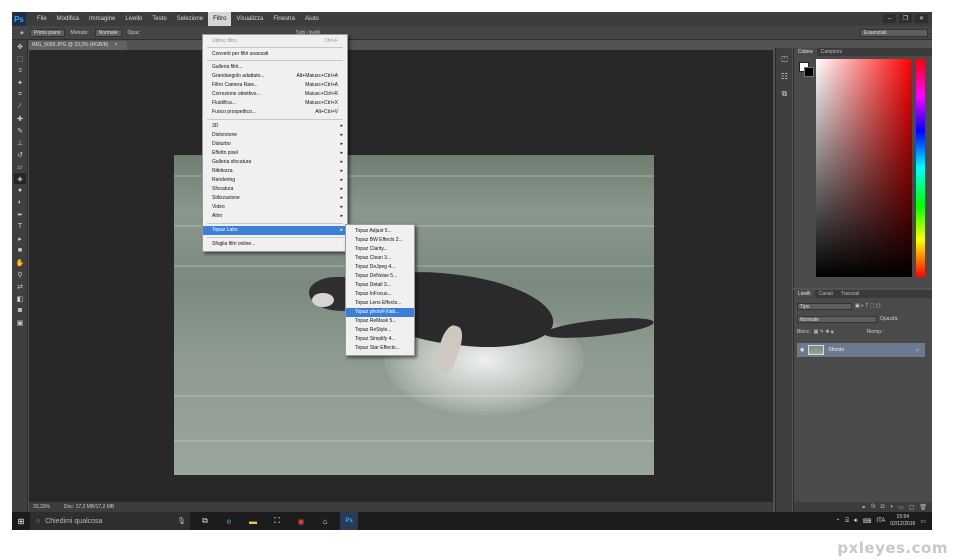 The image size is (954, 559). Describe the element at coordinates (102, 19) in the screenshot. I see `menu-immagine: Immagine` at that location.